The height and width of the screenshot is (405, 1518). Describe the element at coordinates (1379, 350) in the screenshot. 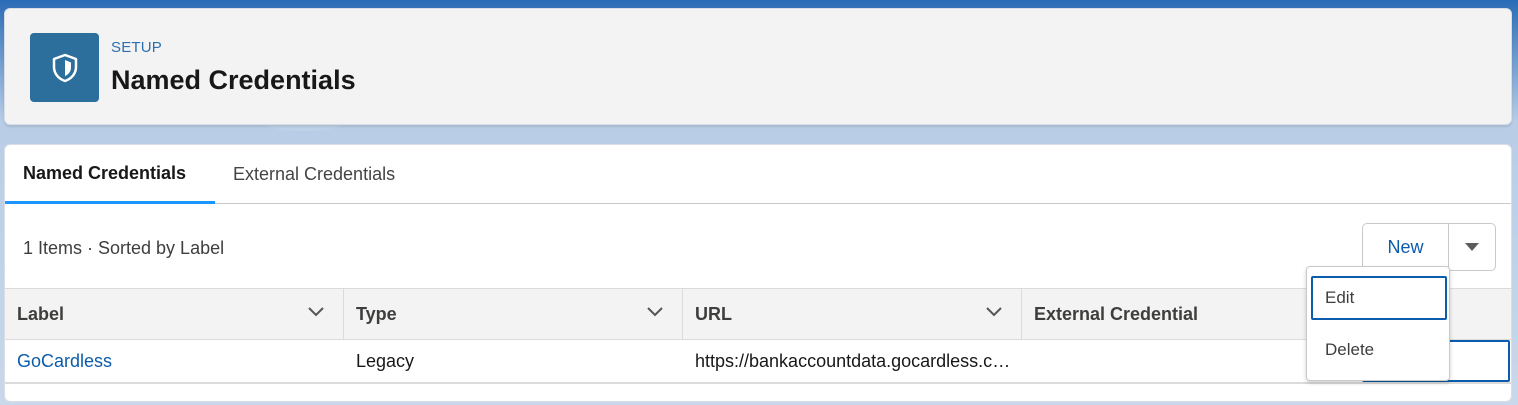

I see `menu-item-delete: Delete` at that location.